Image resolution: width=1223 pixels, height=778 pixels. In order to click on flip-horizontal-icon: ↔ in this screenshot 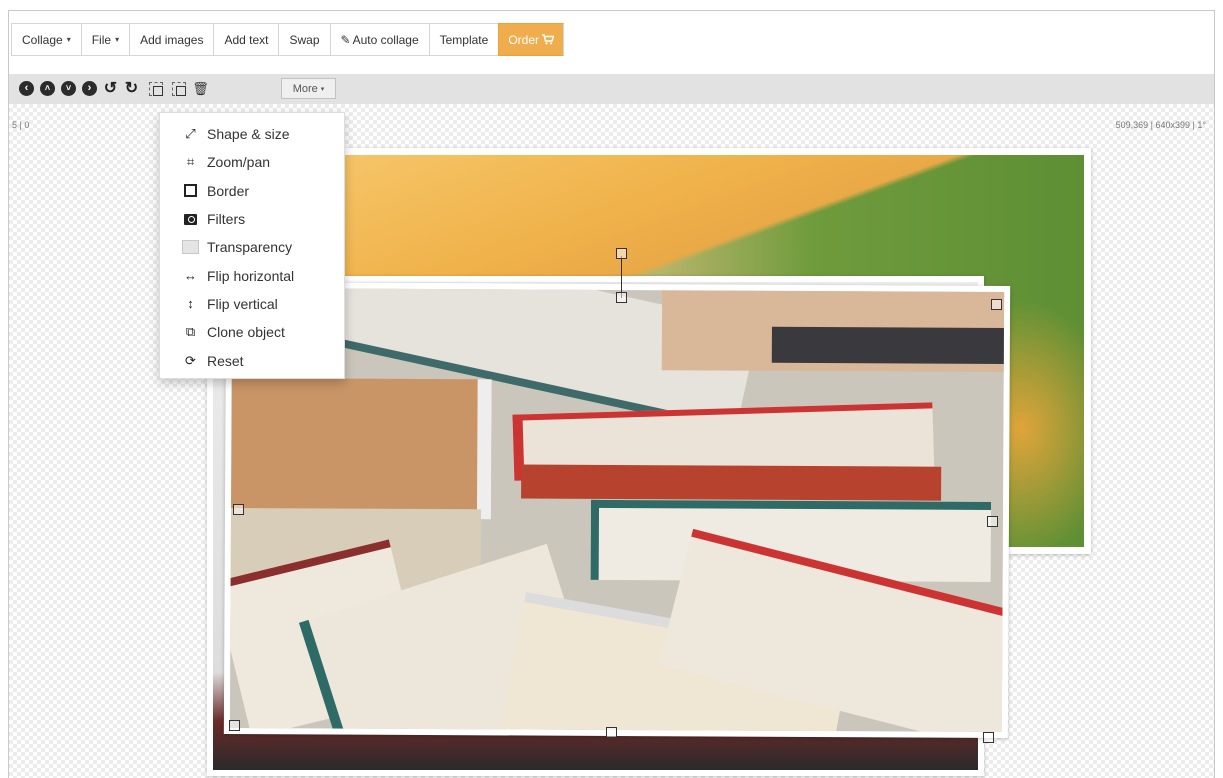, I will do `click(190, 276)`.